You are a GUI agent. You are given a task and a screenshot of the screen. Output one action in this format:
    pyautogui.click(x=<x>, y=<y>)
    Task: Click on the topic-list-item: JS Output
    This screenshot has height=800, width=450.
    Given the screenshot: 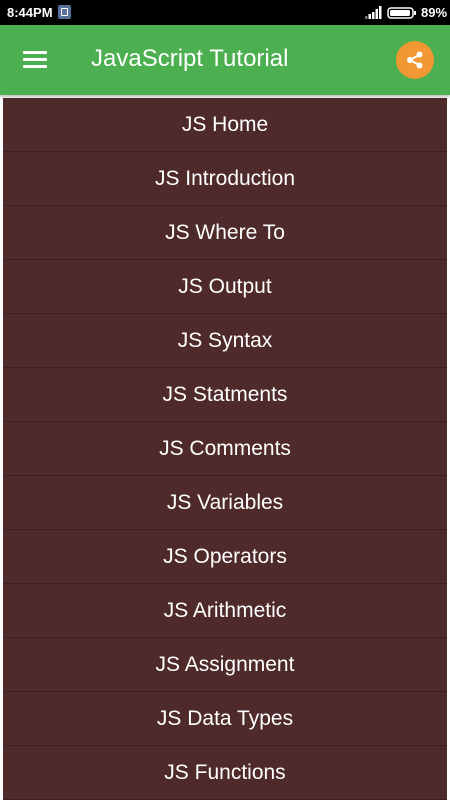 What is the action you would take?
    pyautogui.click(x=225, y=287)
    